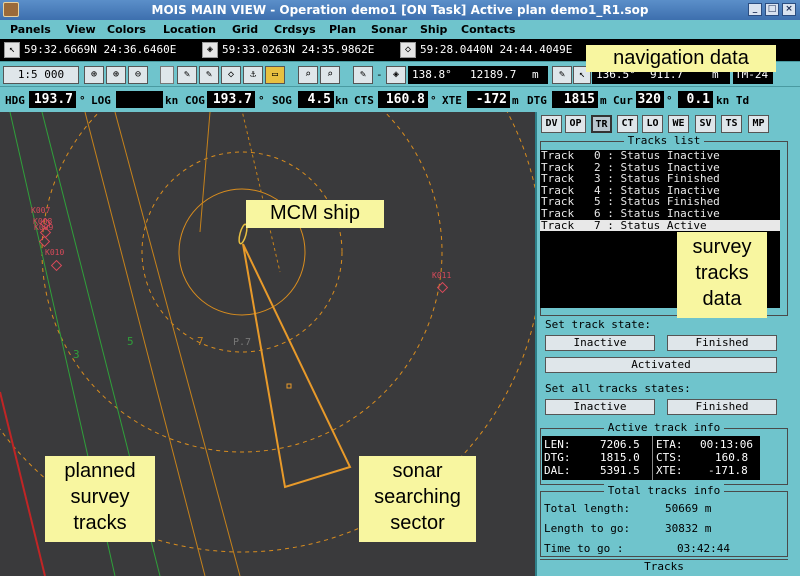 Image resolution: width=800 pixels, height=576 pixels. Describe the element at coordinates (620, 444) in the screenshot. I see `len-value: 7206.5` at that location.